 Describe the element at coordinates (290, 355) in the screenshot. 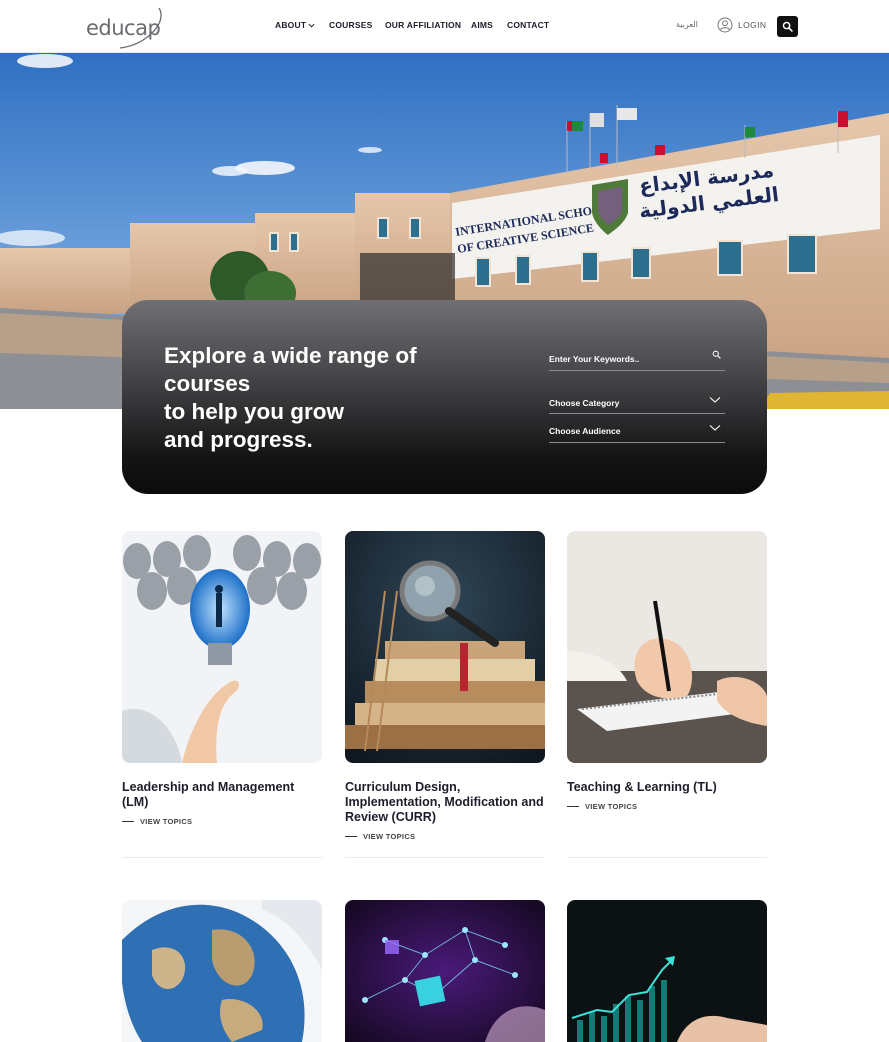

I see `panel-heading-line: Explore a wide range of` at that location.